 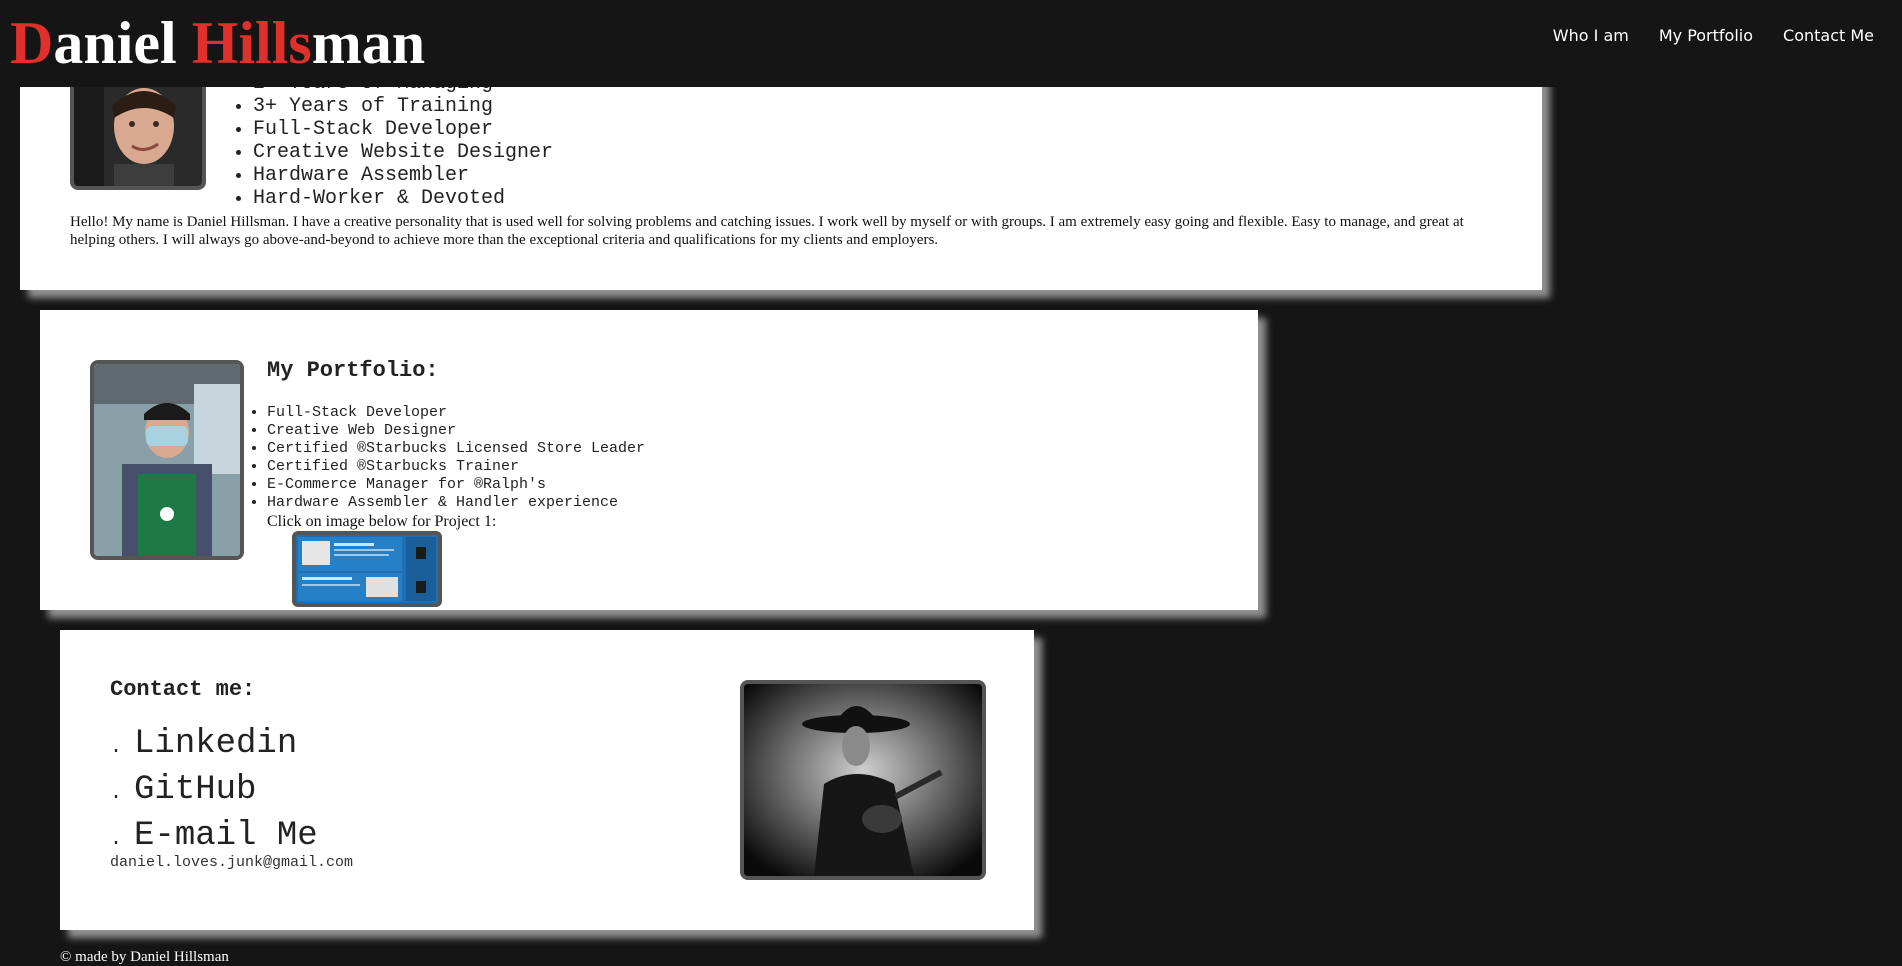 I want to click on contact-photo-image, so click(x=863, y=780).